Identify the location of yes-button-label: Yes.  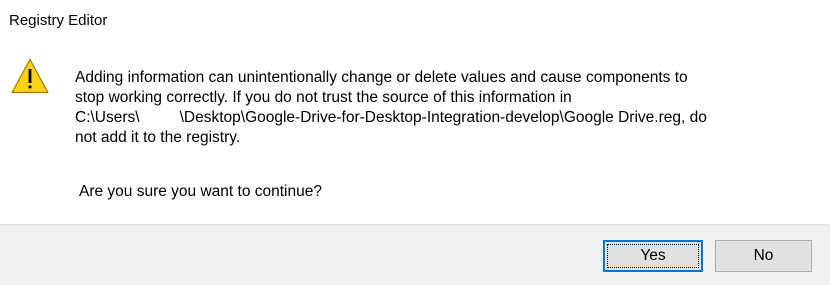
(653, 255).